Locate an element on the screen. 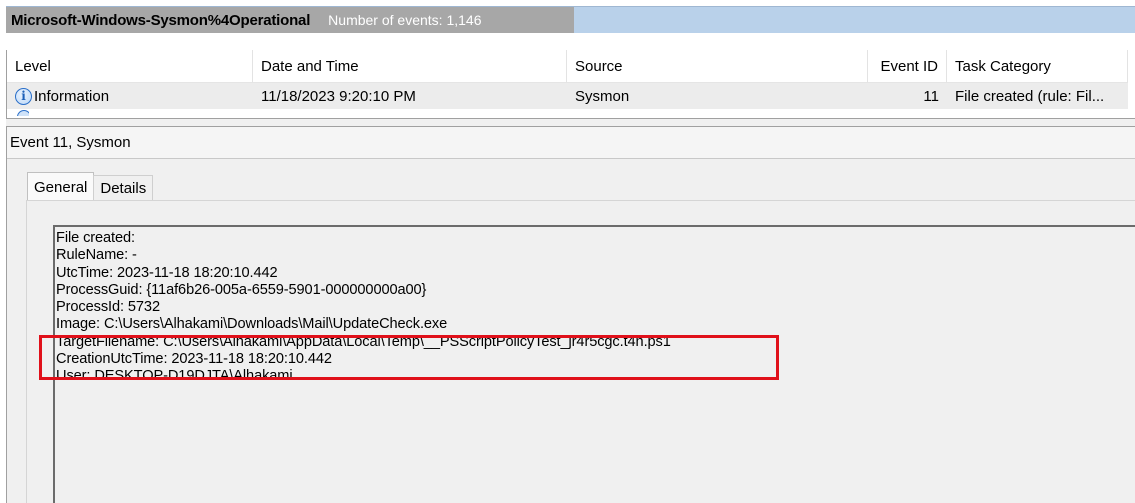  line-creation-utc-time: CreationUtcTime: 2023-11-18 18:20:10.442 is located at coordinates (194, 359).